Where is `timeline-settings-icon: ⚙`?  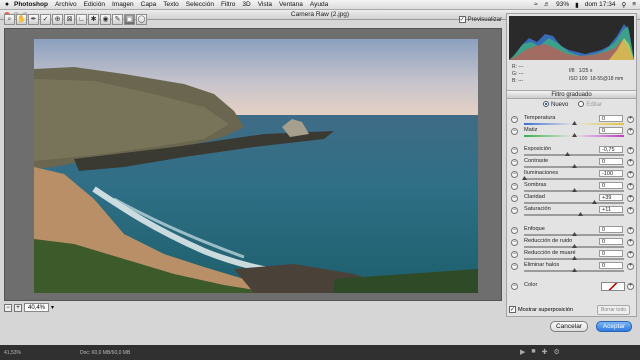
timeline-settings-icon: ⚙ is located at coordinates (557, 352).